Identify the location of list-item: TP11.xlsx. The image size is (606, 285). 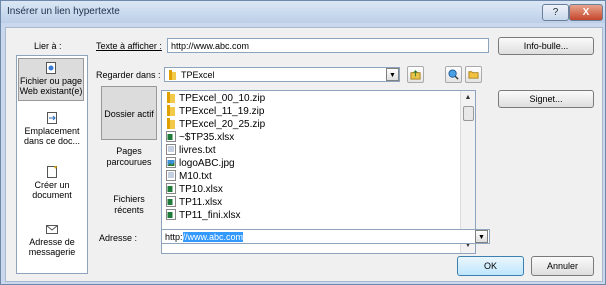
(194, 202).